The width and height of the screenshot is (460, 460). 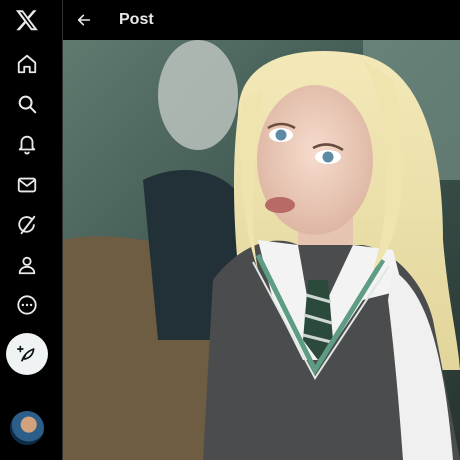 I want to click on x-logo-icon, so click(x=26, y=20).